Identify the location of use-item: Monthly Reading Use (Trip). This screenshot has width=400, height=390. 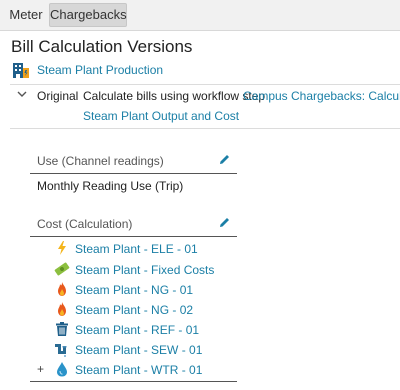
(110, 186).